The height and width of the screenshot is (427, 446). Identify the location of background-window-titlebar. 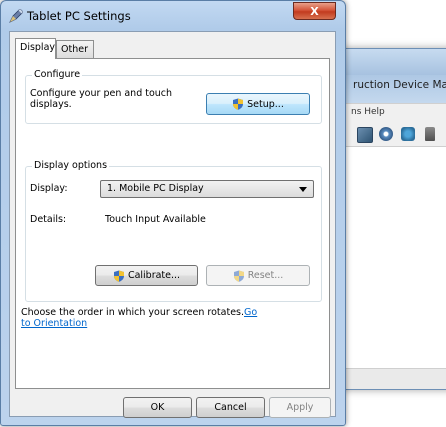
(392, 62).